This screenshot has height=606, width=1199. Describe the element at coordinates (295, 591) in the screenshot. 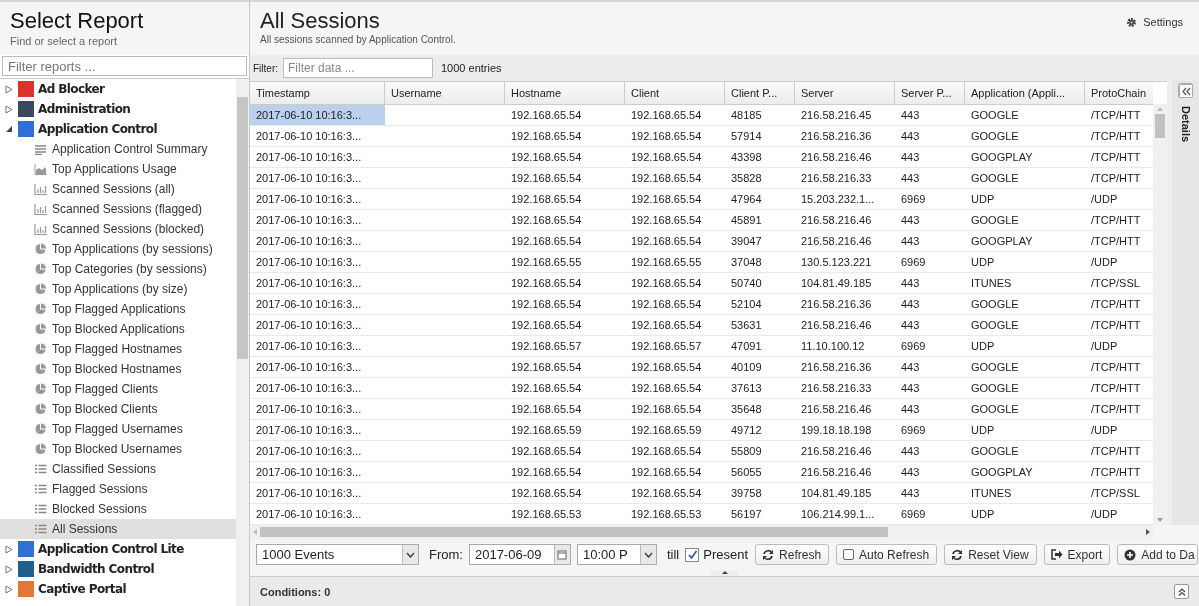

I see `conditions-header: Conditions: 0` at that location.